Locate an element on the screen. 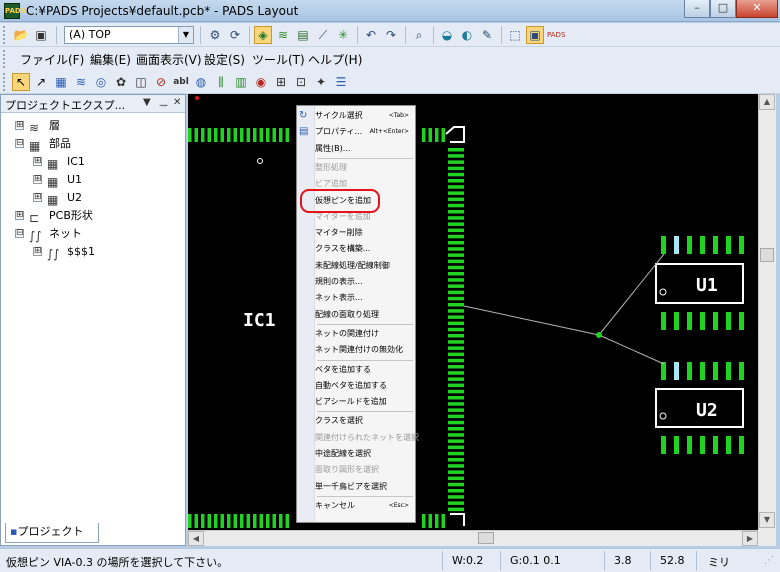  pcb-board-icon: ▤ is located at coordinates (303, 35).